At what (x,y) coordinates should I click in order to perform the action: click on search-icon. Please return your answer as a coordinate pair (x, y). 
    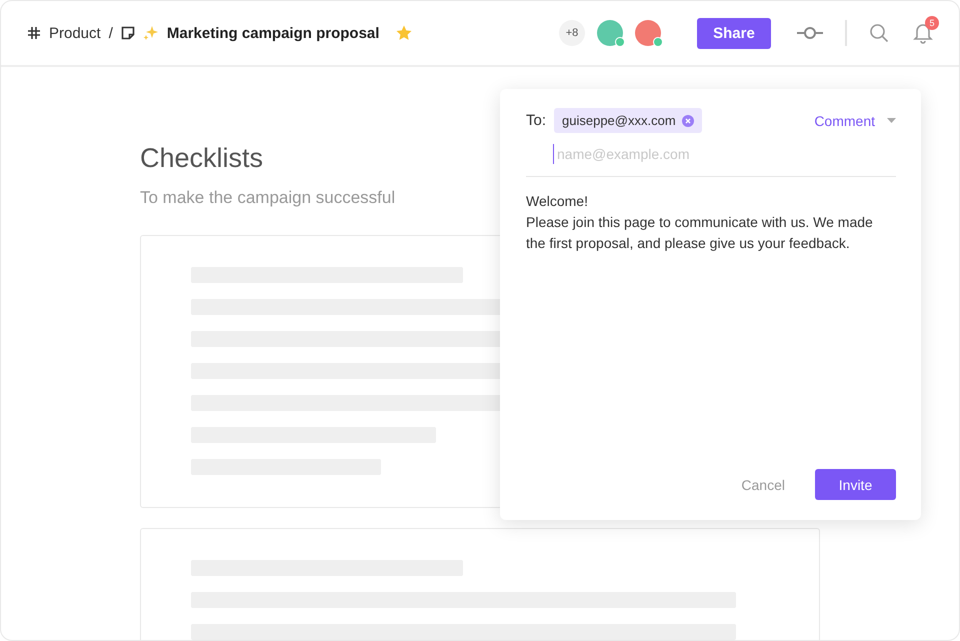
    Looking at the image, I should click on (879, 33).